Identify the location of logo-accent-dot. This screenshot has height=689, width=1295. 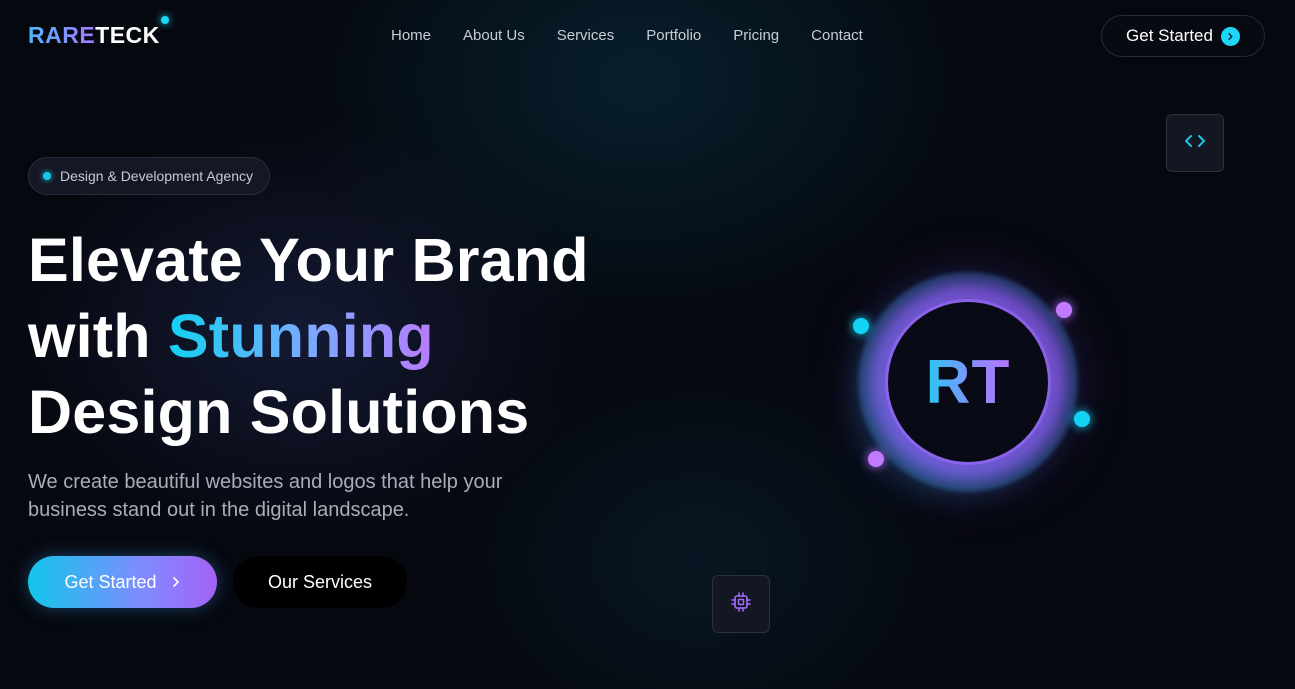
(165, 20).